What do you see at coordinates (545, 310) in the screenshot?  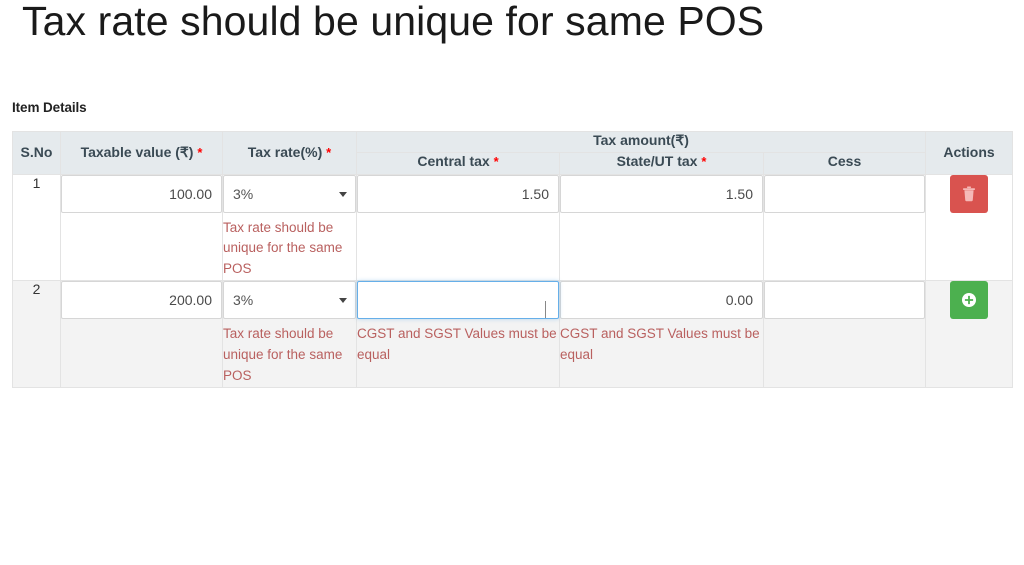 I see `text-cursor` at bounding box center [545, 310].